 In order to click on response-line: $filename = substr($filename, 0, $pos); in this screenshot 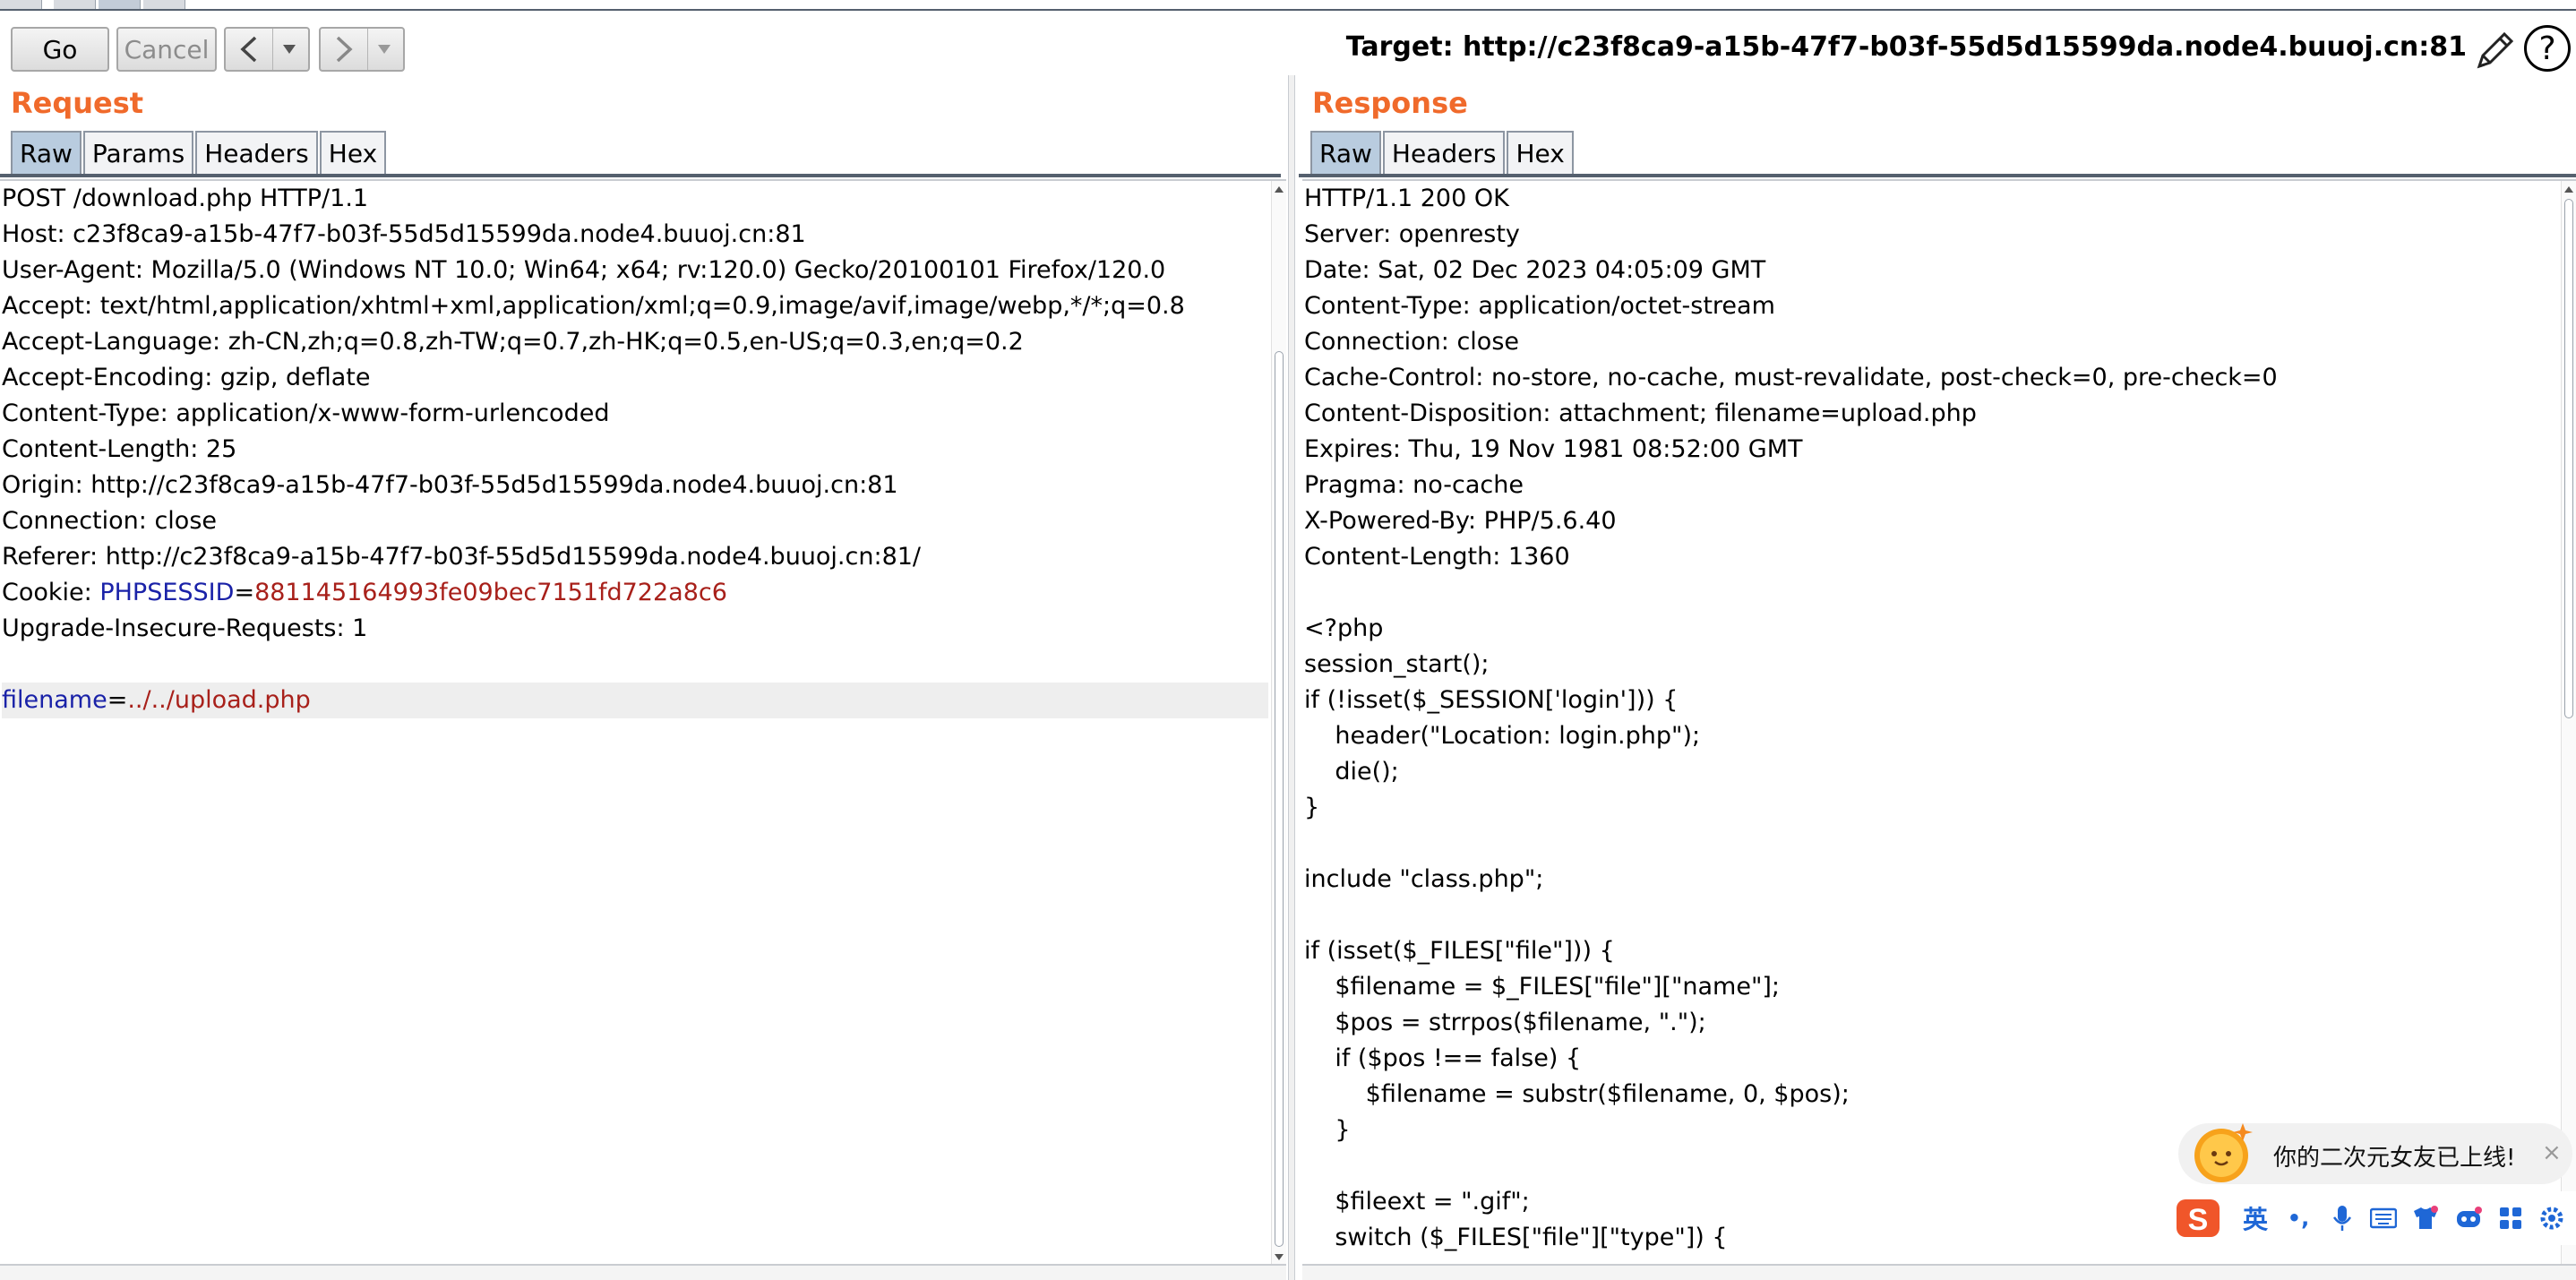, I will do `click(1577, 1094)`.